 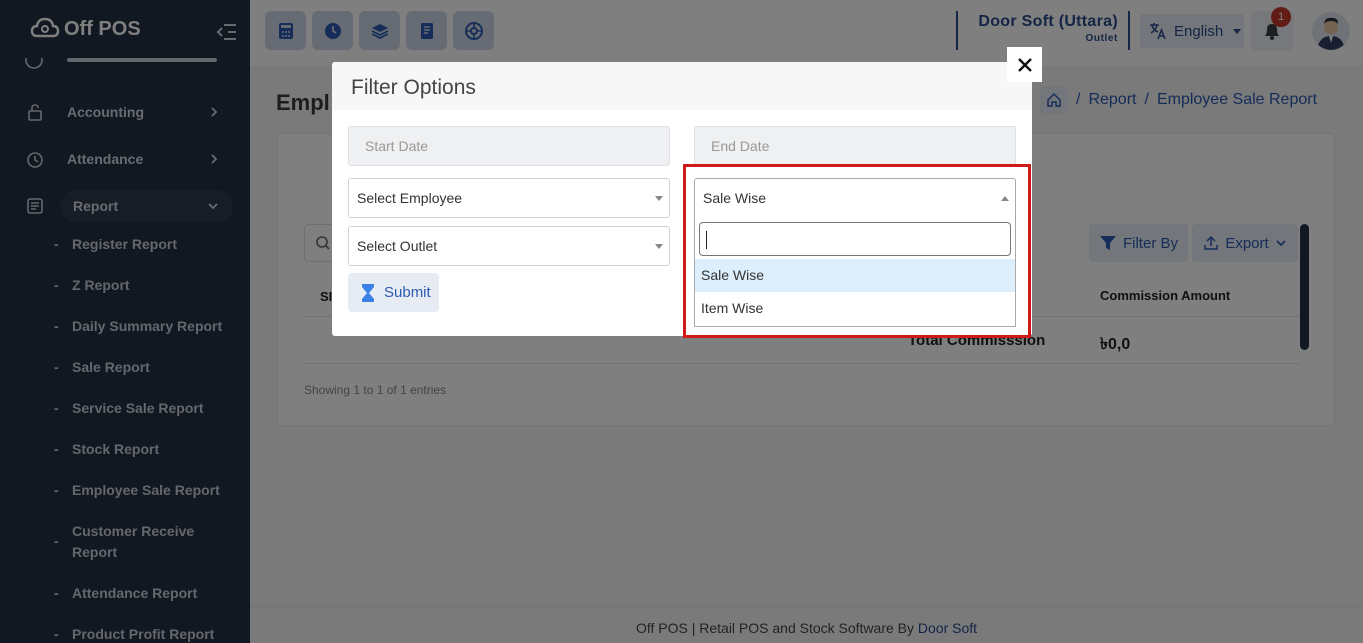 I want to click on report-type-select: Sale Wise, so click(x=855, y=198).